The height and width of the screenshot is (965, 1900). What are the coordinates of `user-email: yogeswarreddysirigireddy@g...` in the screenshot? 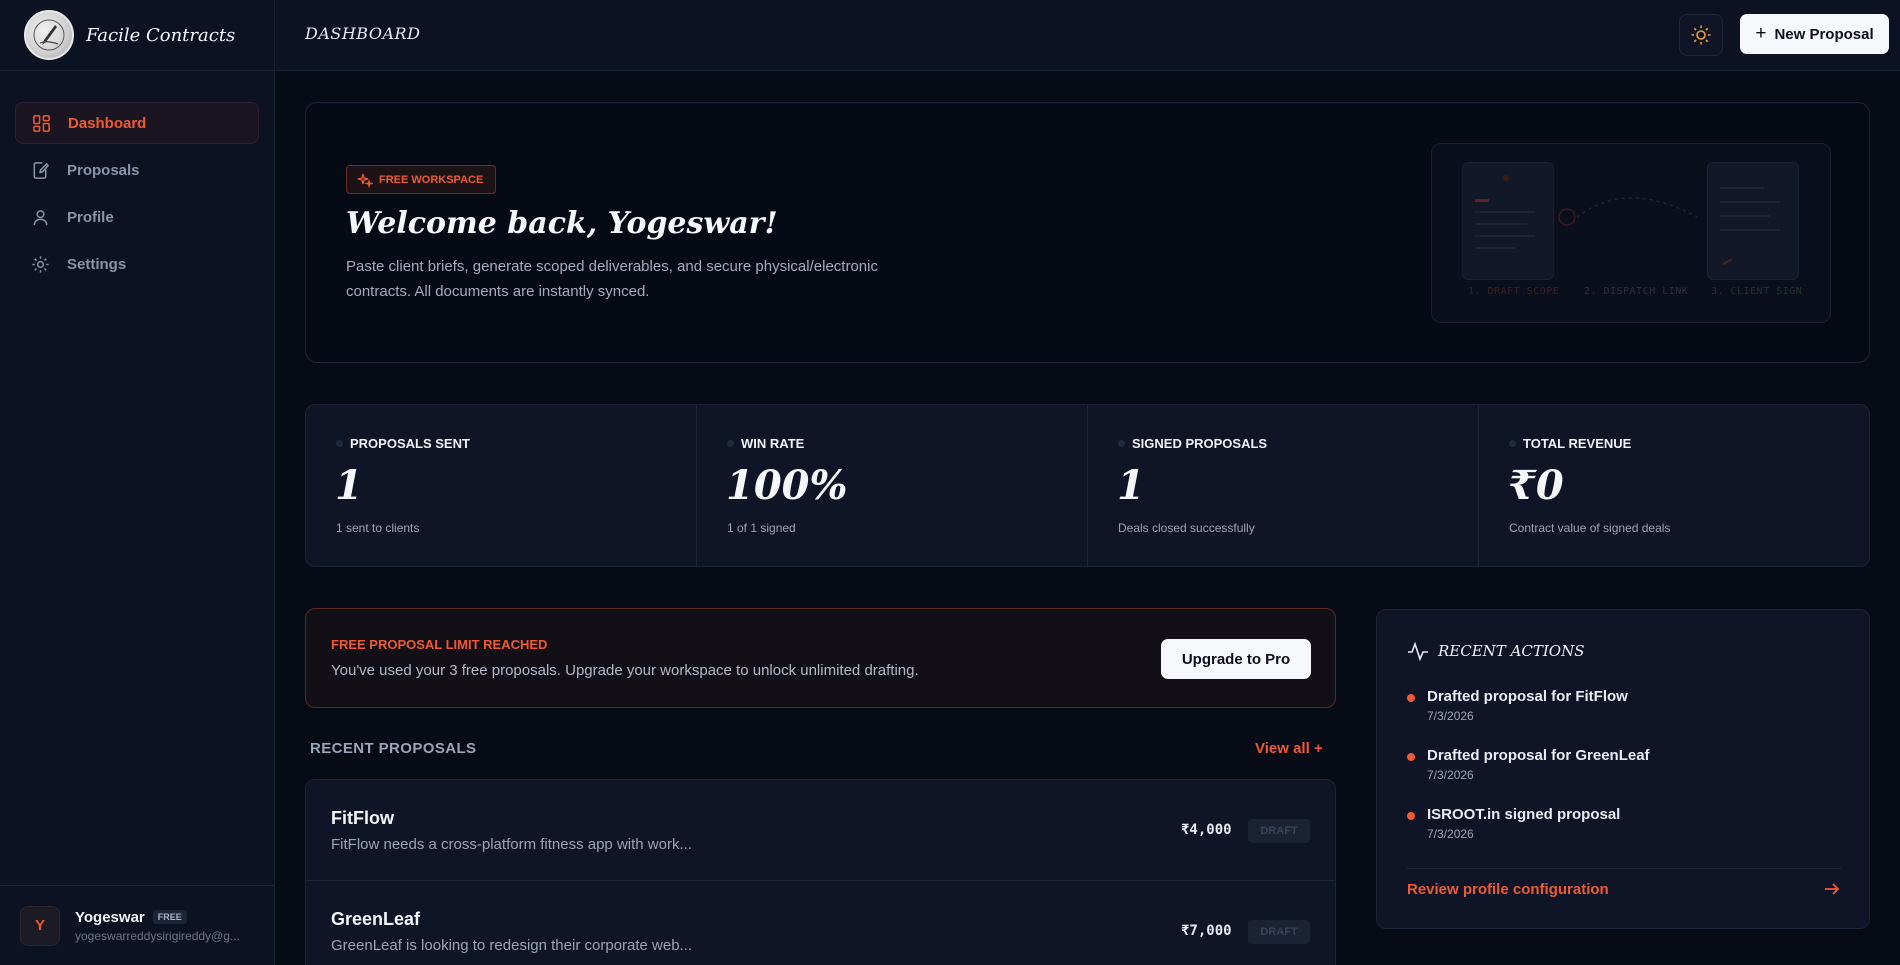 It's located at (157, 935).